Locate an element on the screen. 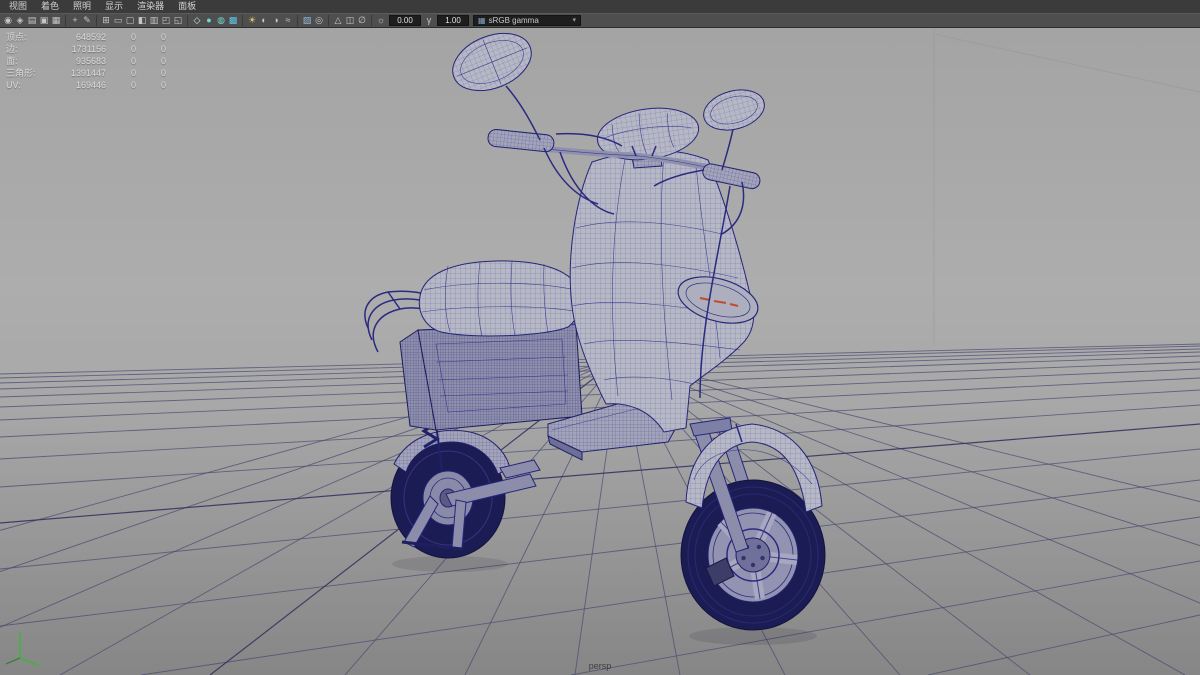 The width and height of the screenshot is (1200, 675). mirror-right is located at coordinates (734, 110).